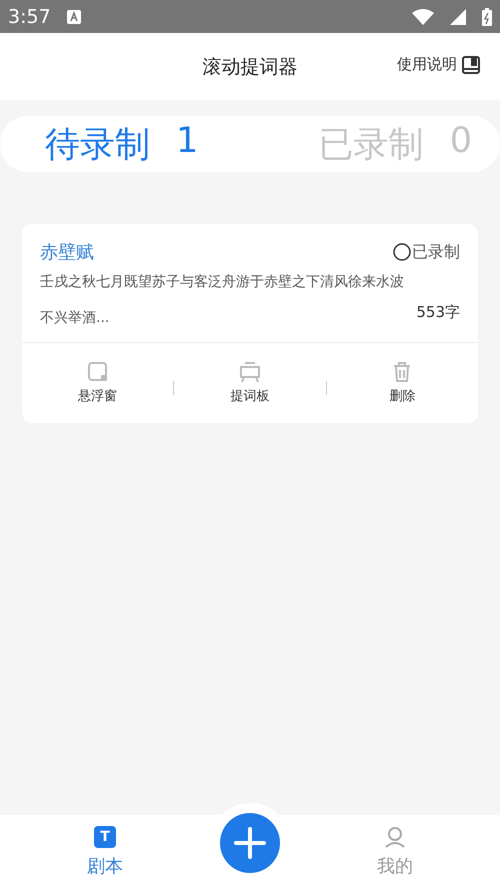 This screenshot has width=500, height=888. Describe the element at coordinates (121, 144) in the screenshot. I see `tab: 待录制 1` at that location.